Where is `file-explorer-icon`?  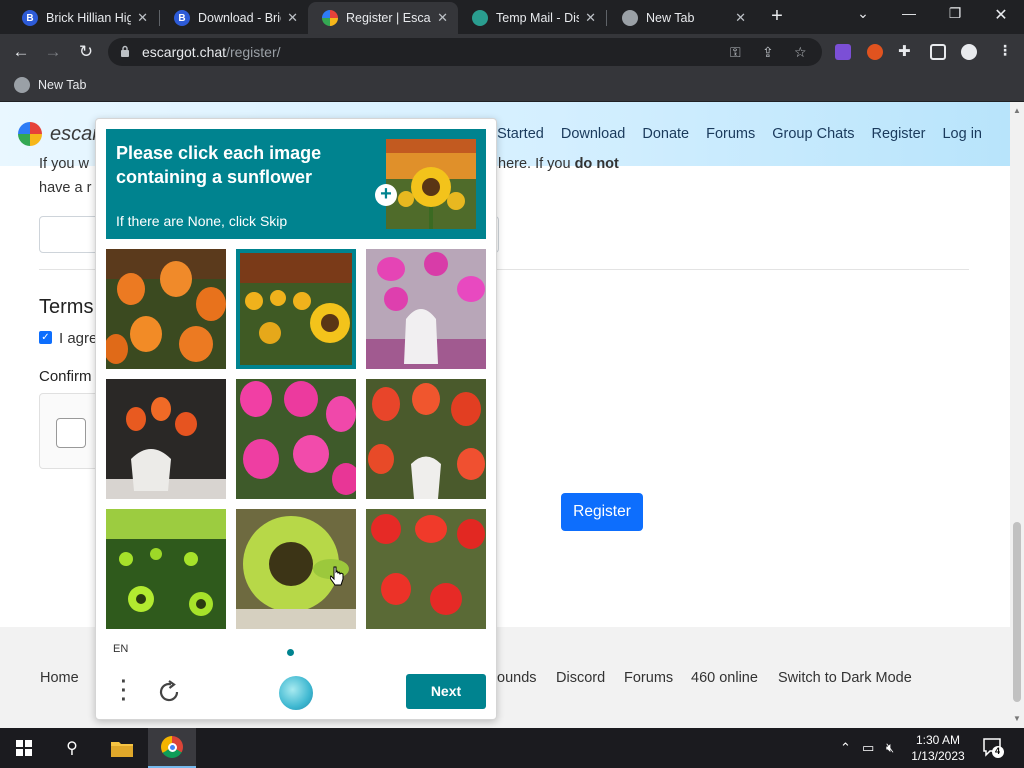
file-explorer-icon is located at coordinates (122, 748).